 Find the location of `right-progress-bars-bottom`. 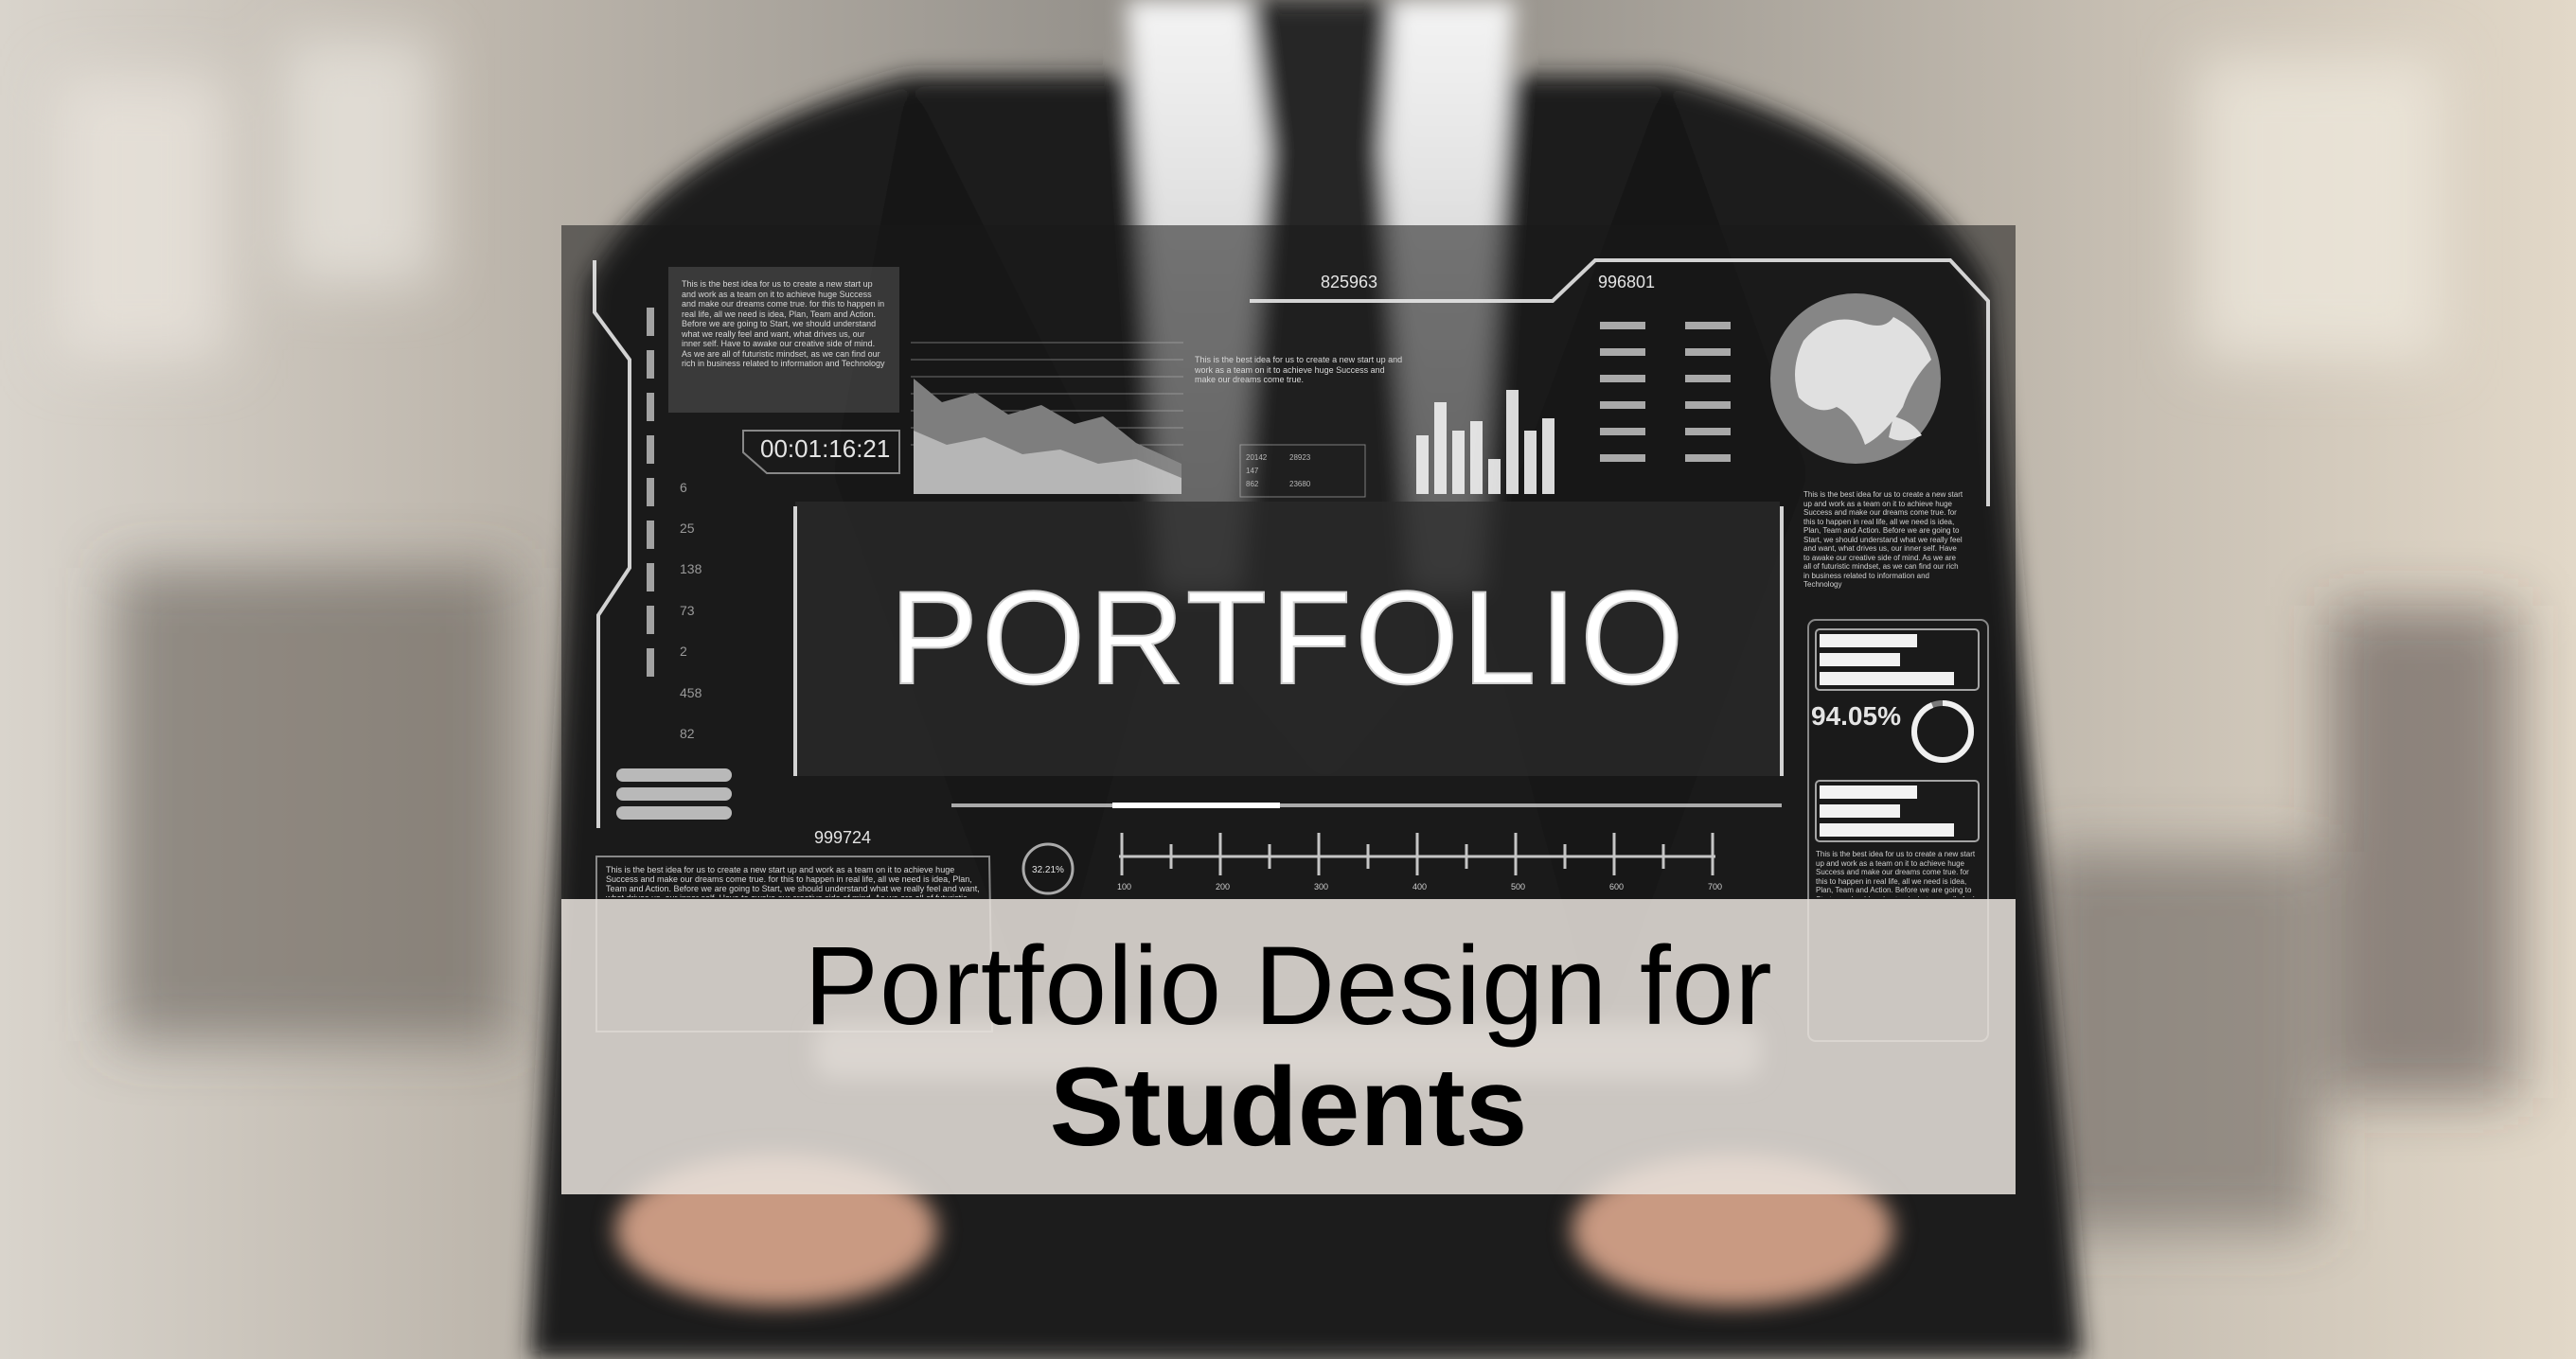

right-progress-bars-bottom is located at coordinates (1898, 811).